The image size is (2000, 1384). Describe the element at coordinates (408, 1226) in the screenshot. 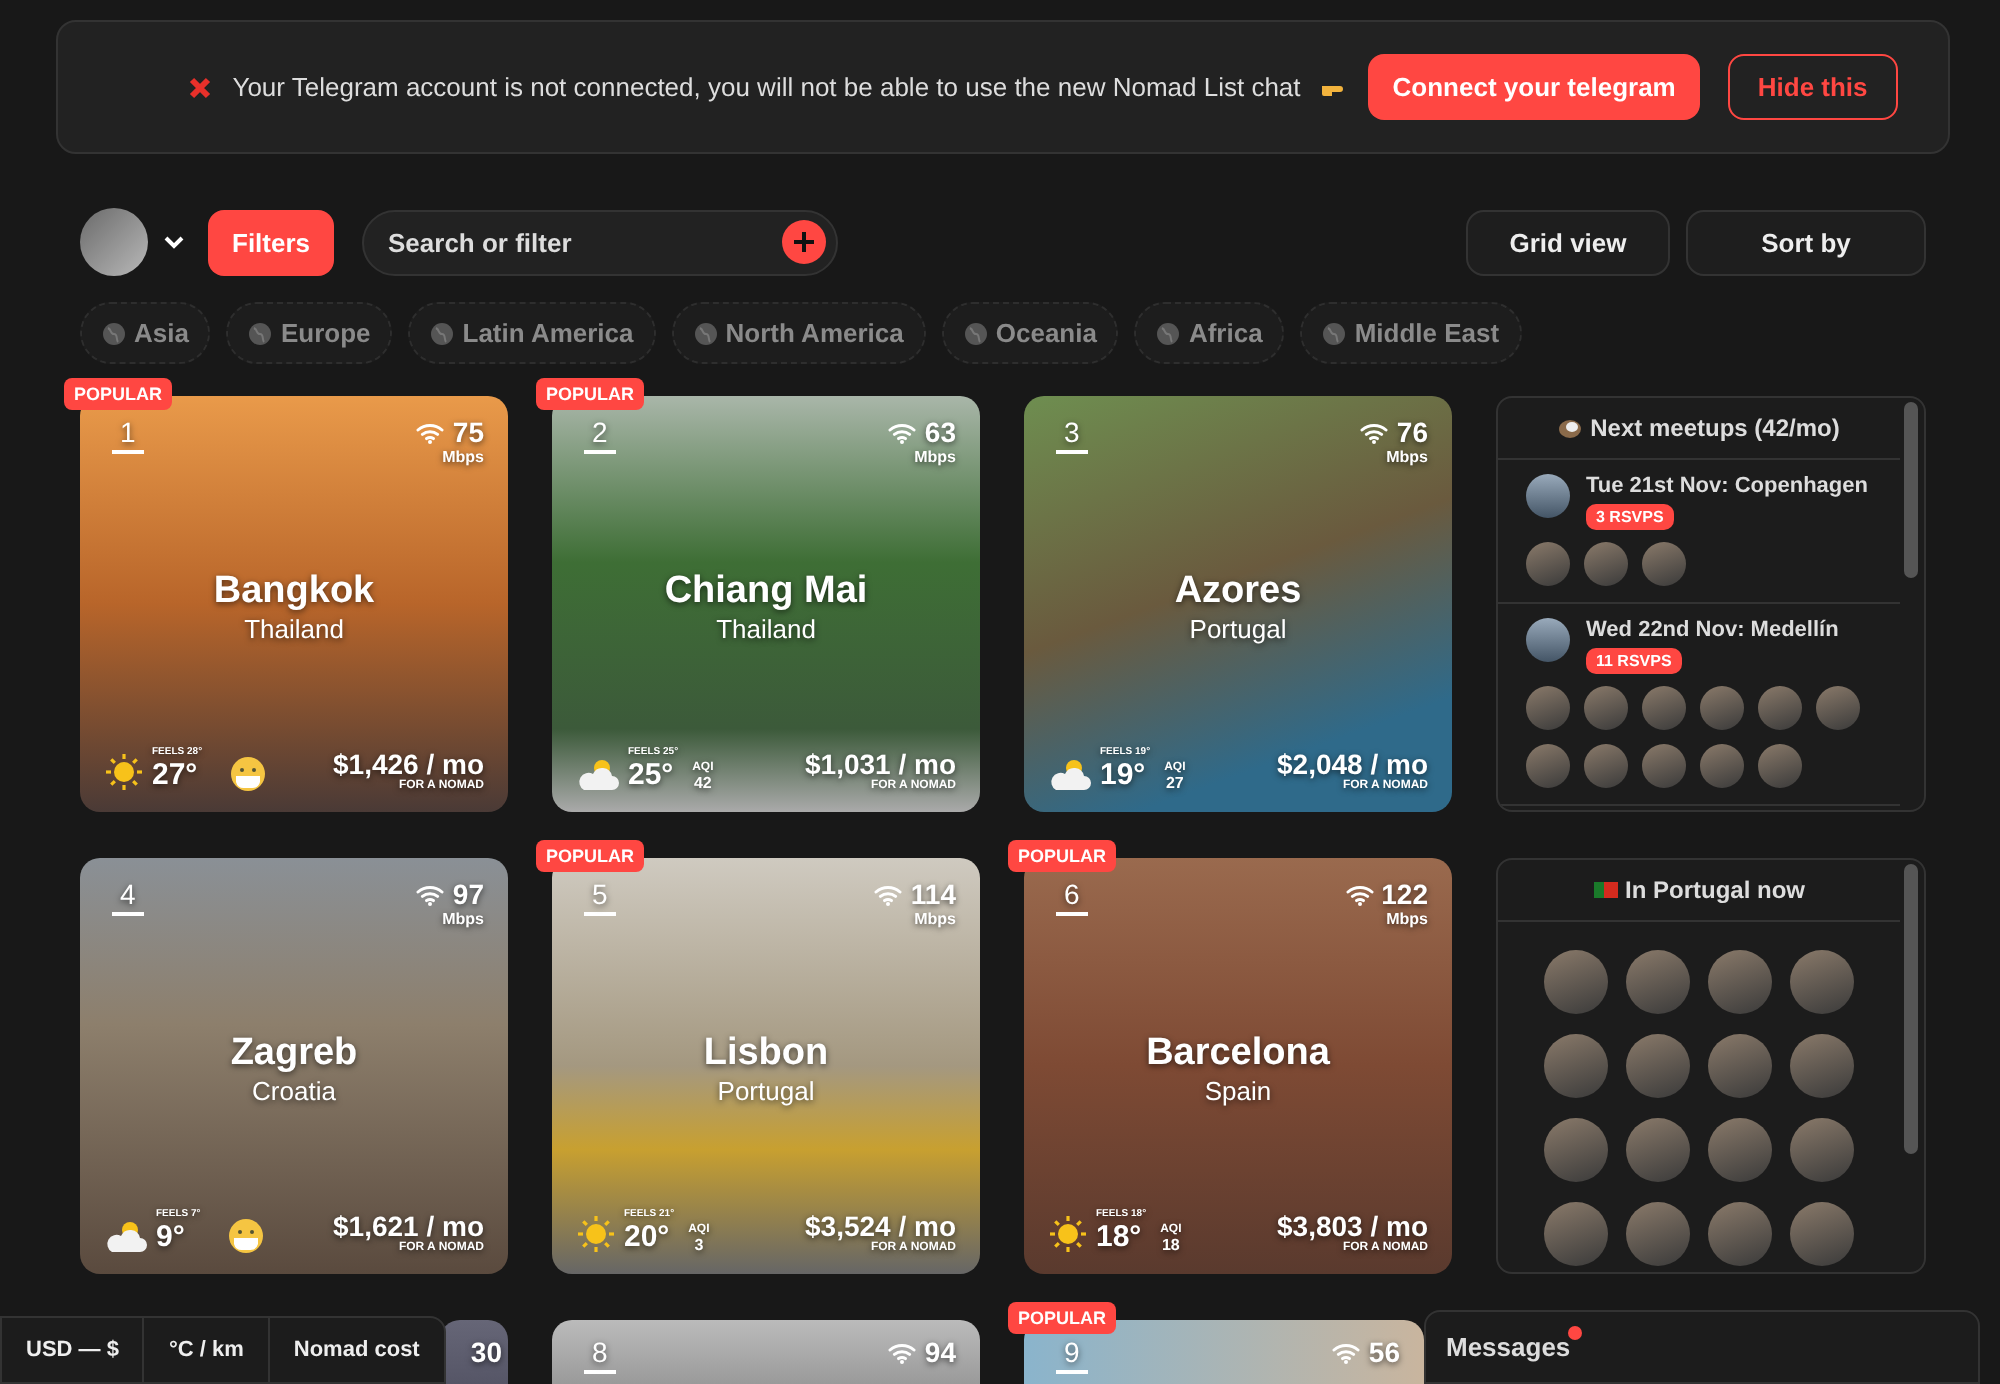

I see `monthly-cost: $1,621 / mo` at that location.